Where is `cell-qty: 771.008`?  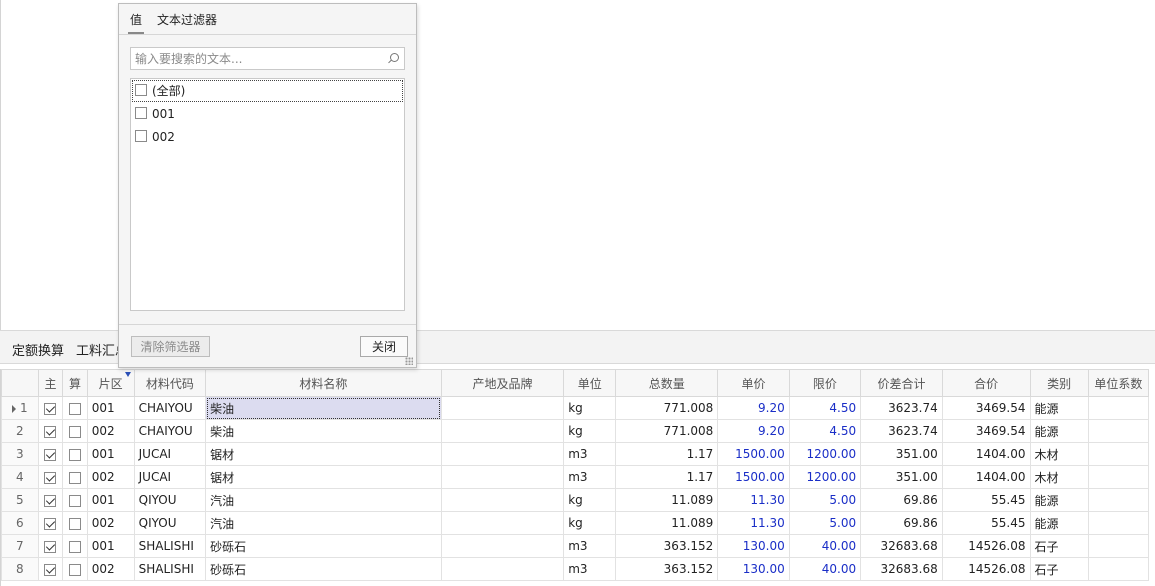 cell-qty: 771.008 is located at coordinates (667, 431).